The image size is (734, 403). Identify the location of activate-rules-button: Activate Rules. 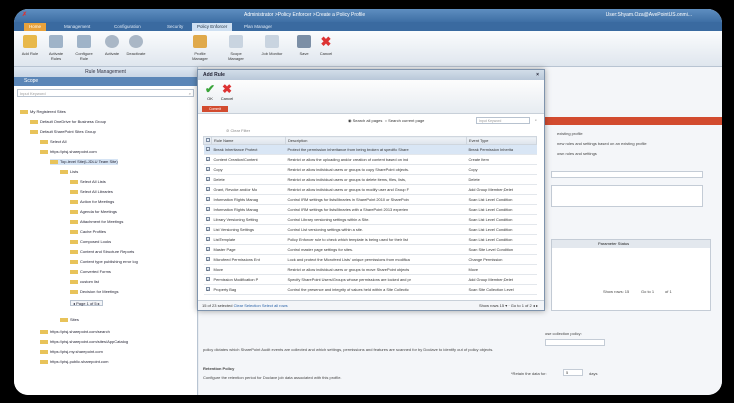
(56, 48).